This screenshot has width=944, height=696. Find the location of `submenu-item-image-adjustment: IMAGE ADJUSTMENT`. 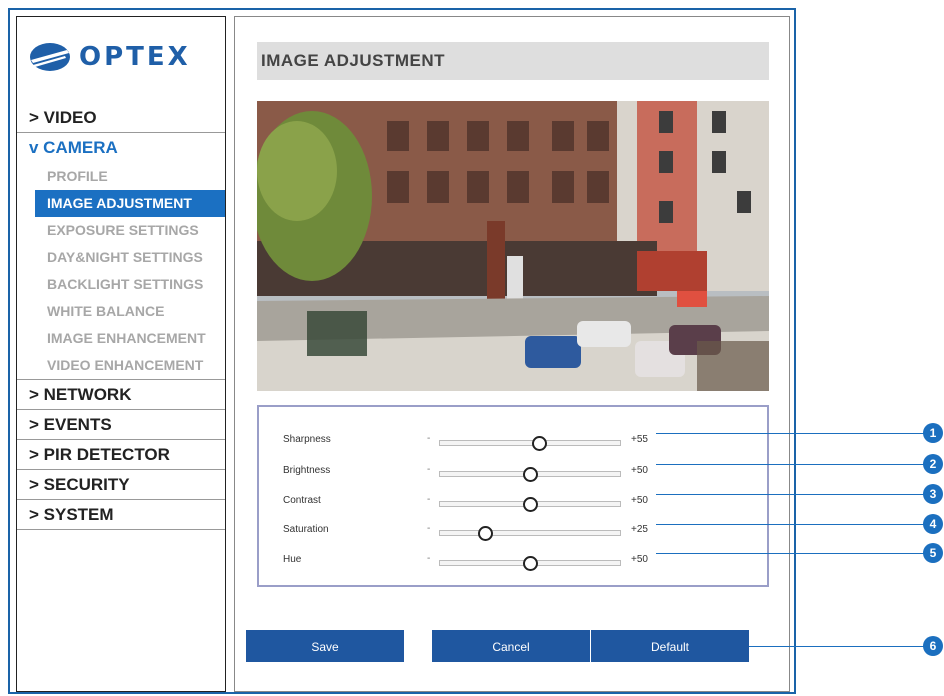

submenu-item-image-adjustment: IMAGE ADJUSTMENT is located at coordinates (130, 203).